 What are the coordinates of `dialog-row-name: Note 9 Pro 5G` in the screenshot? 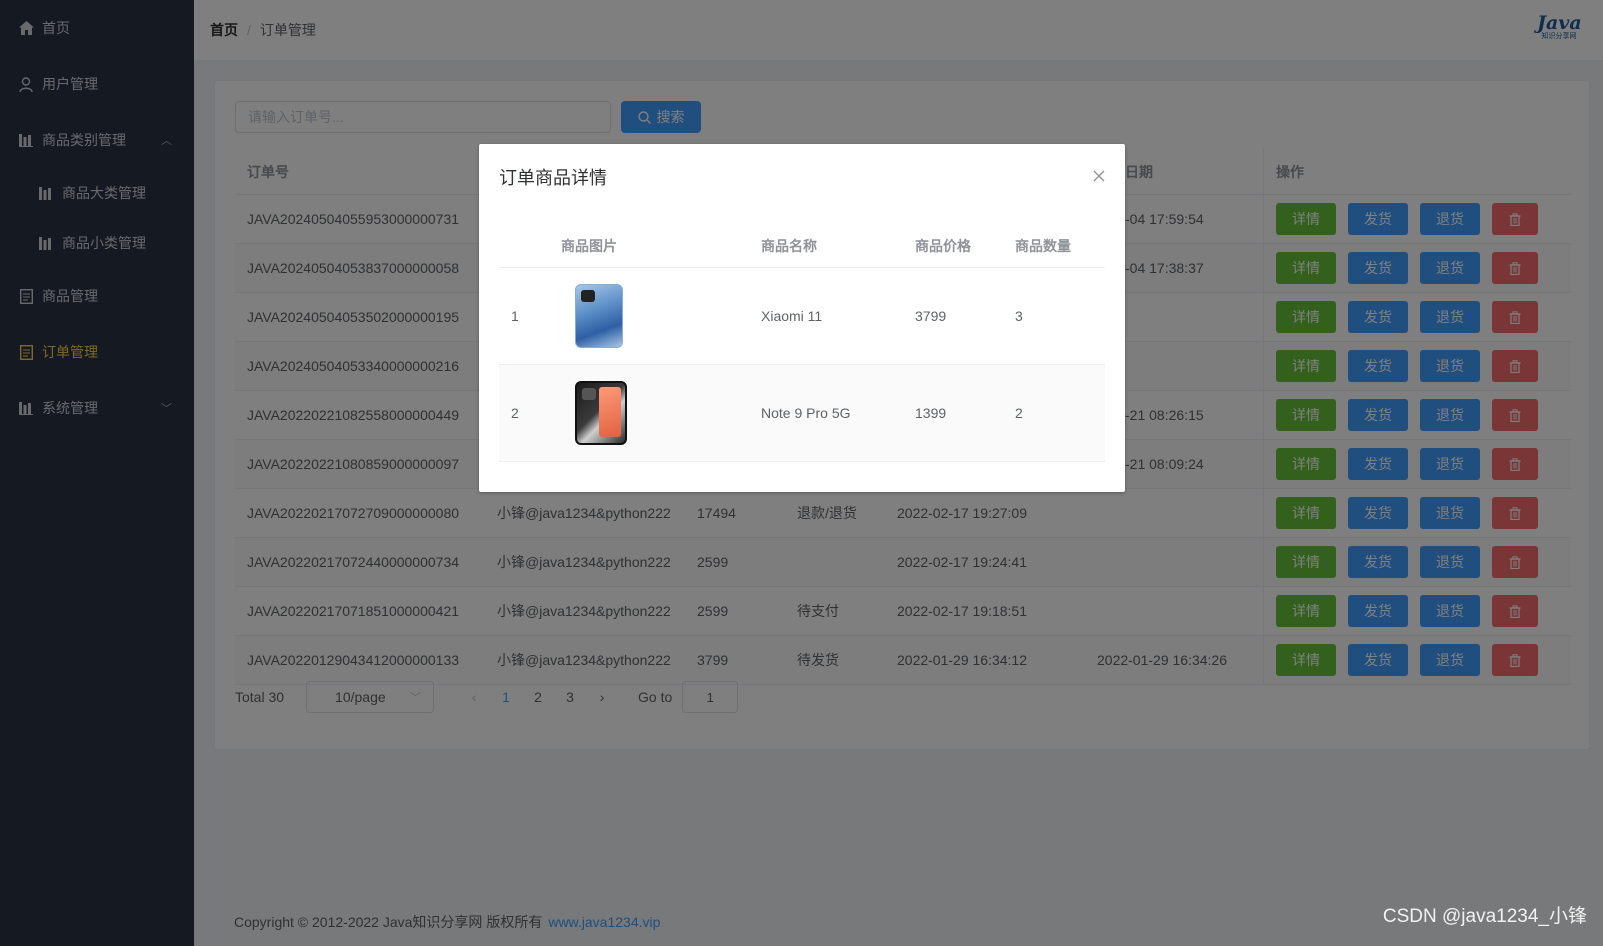 It's located at (806, 413).